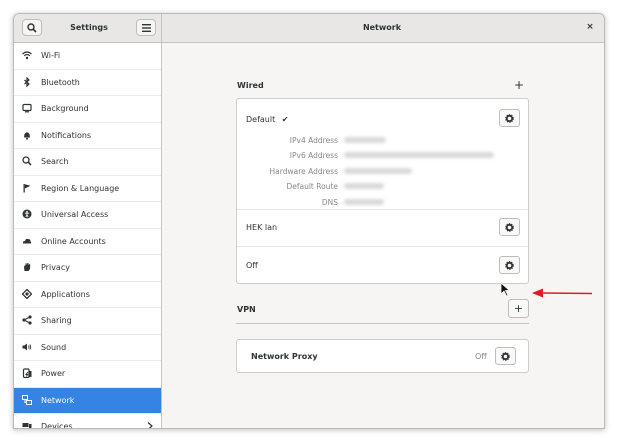 Image resolution: width=619 pixels, height=443 pixels. What do you see at coordinates (80, 188) in the screenshot?
I see `sidebar-item-label: Region & Language` at bounding box center [80, 188].